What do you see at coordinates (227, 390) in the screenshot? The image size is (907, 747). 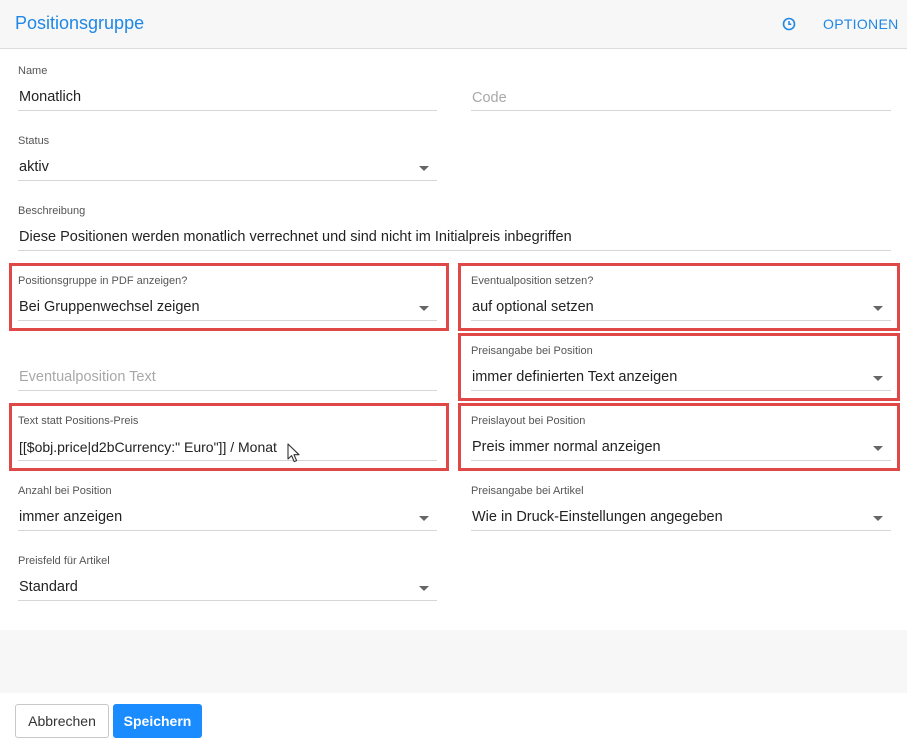 I see `eventual-text-underline` at bounding box center [227, 390].